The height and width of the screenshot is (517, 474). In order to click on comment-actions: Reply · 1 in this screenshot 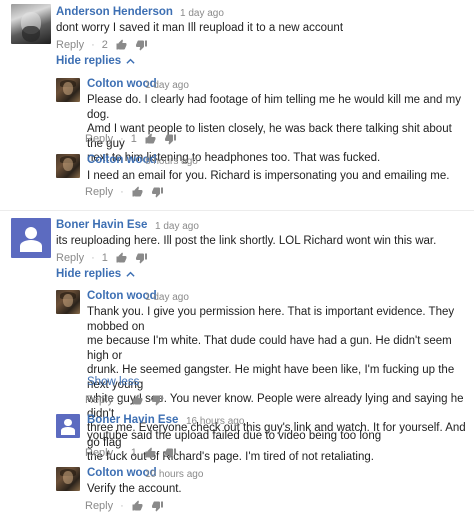, I will do `click(102, 258)`.